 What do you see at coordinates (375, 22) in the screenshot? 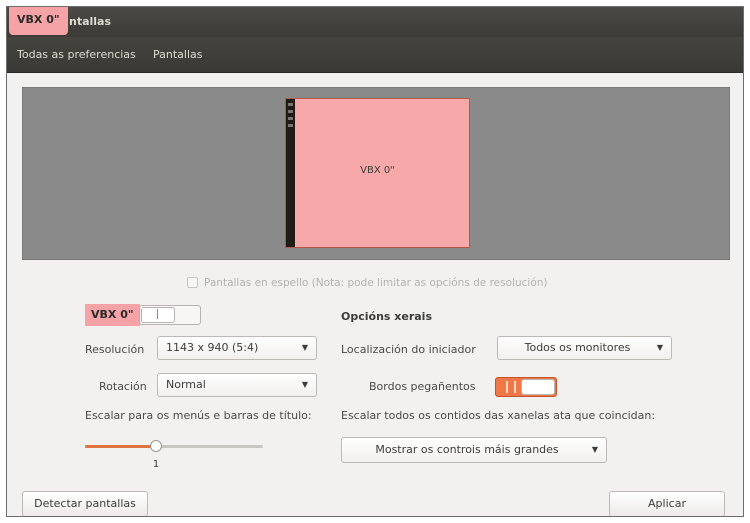
I see `title-bar: VBX 0" ntallas` at bounding box center [375, 22].